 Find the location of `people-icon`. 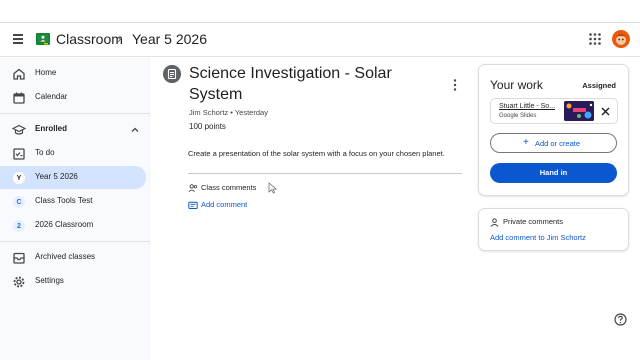

people-icon is located at coordinates (193, 188).